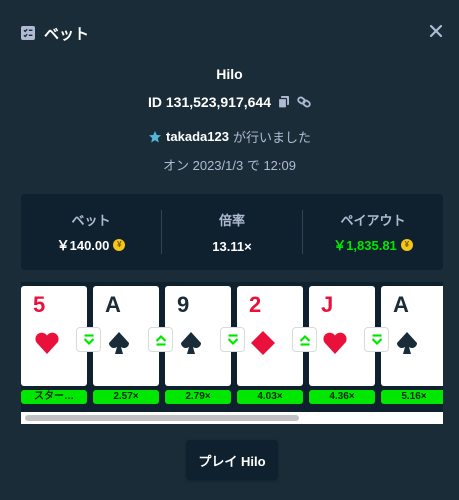 The height and width of the screenshot is (500, 459). I want to click on bet-id-row: ID 131,523,917,644, so click(229, 102).